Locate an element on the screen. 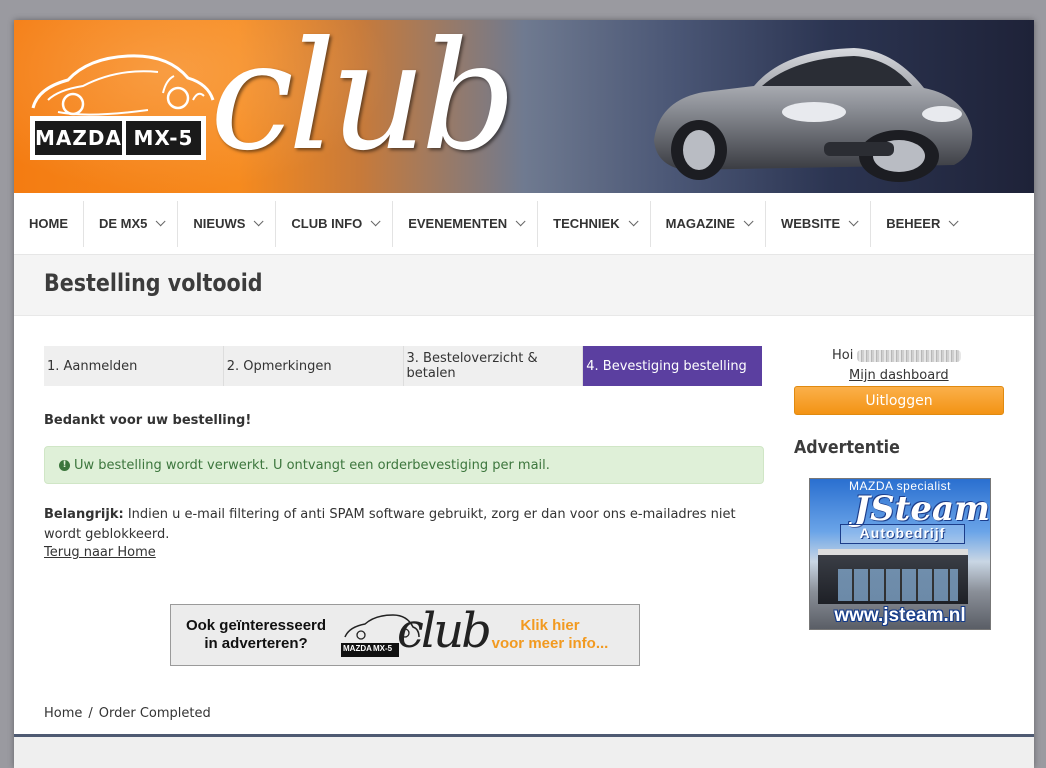  back-home-link: Terug naar Home is located at coordinates (100, 552).